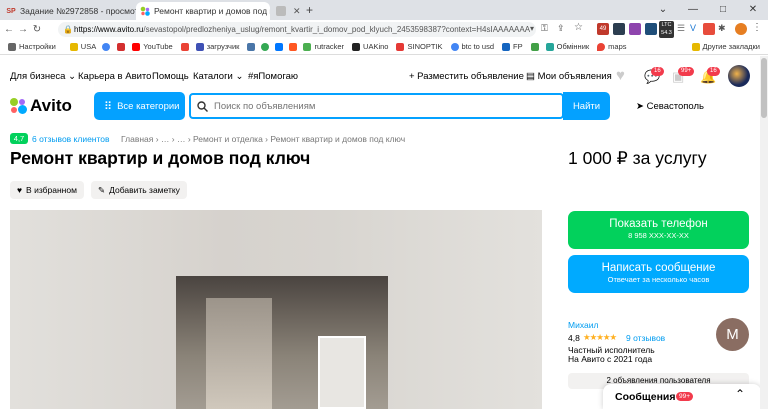 Image resolution: width=768 pixels, height=409 pixels. I want to click on gear-icon, so click(12, 46).